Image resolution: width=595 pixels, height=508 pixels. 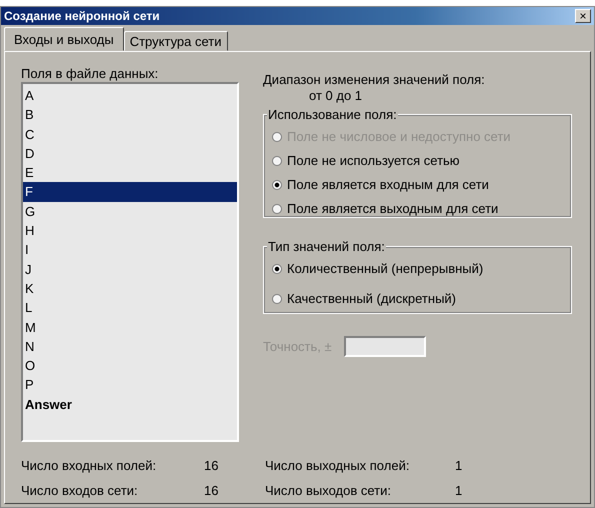 I want to click on close-button: ×, so click(x=583, y=16).